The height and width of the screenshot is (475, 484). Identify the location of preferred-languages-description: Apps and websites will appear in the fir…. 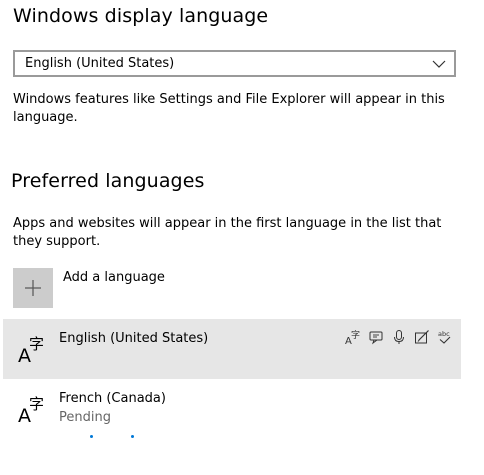
(227, 232).